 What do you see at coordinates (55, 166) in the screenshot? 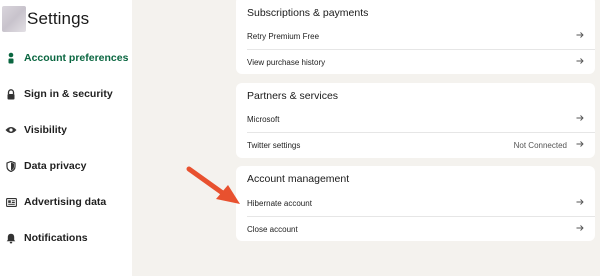
I see `sidebar-item-label: Data privacy` at bounding box center [55, 166].